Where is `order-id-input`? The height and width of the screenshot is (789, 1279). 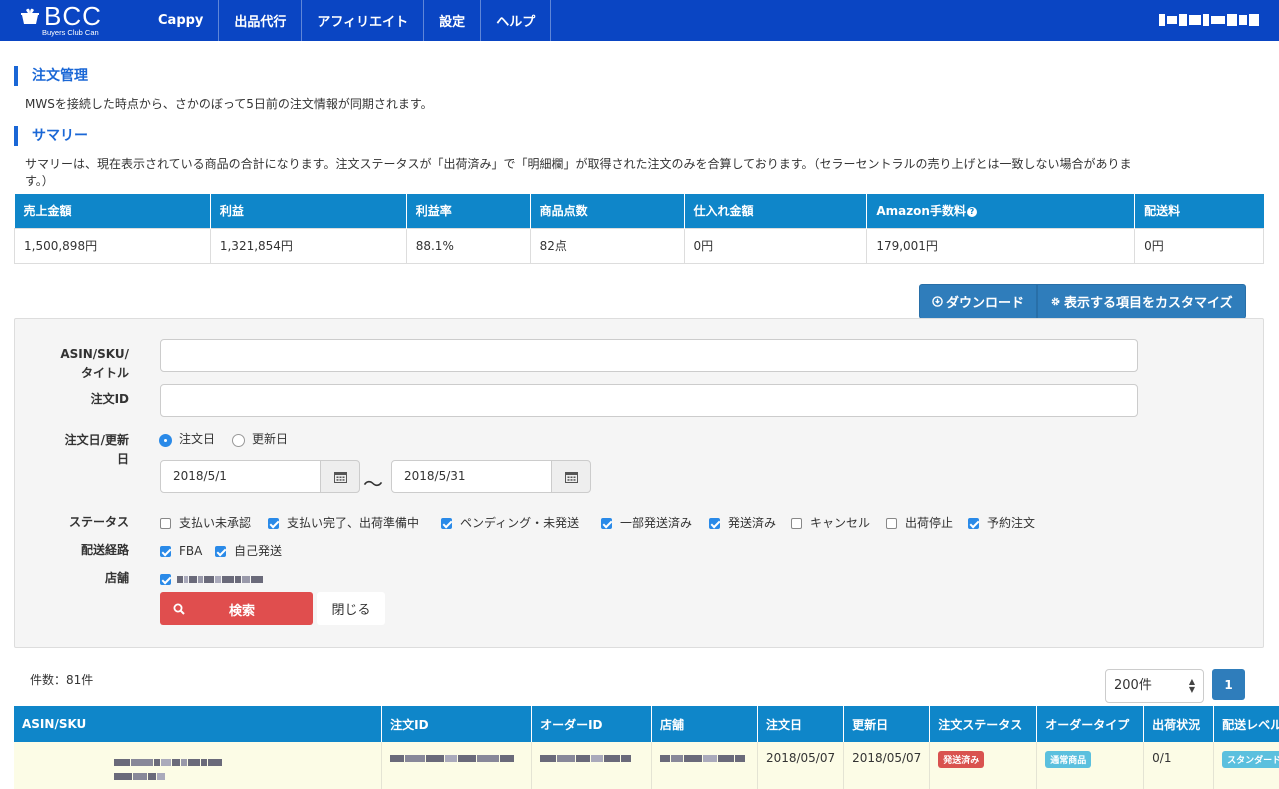
order-id-input is located at coordinates (649, 400).